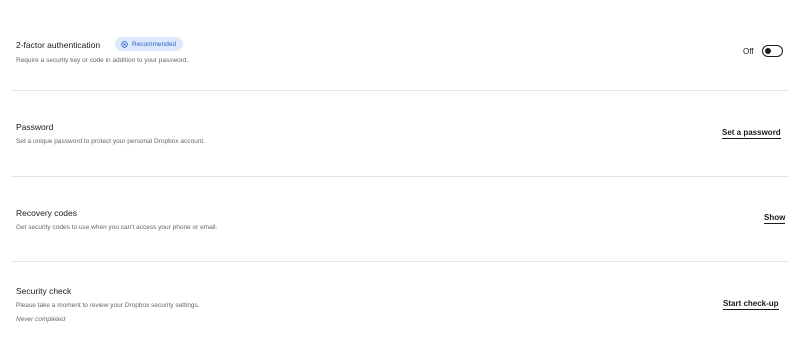 The image size is (800, 342). I want to click on password-title: Password, so click(35, 127).